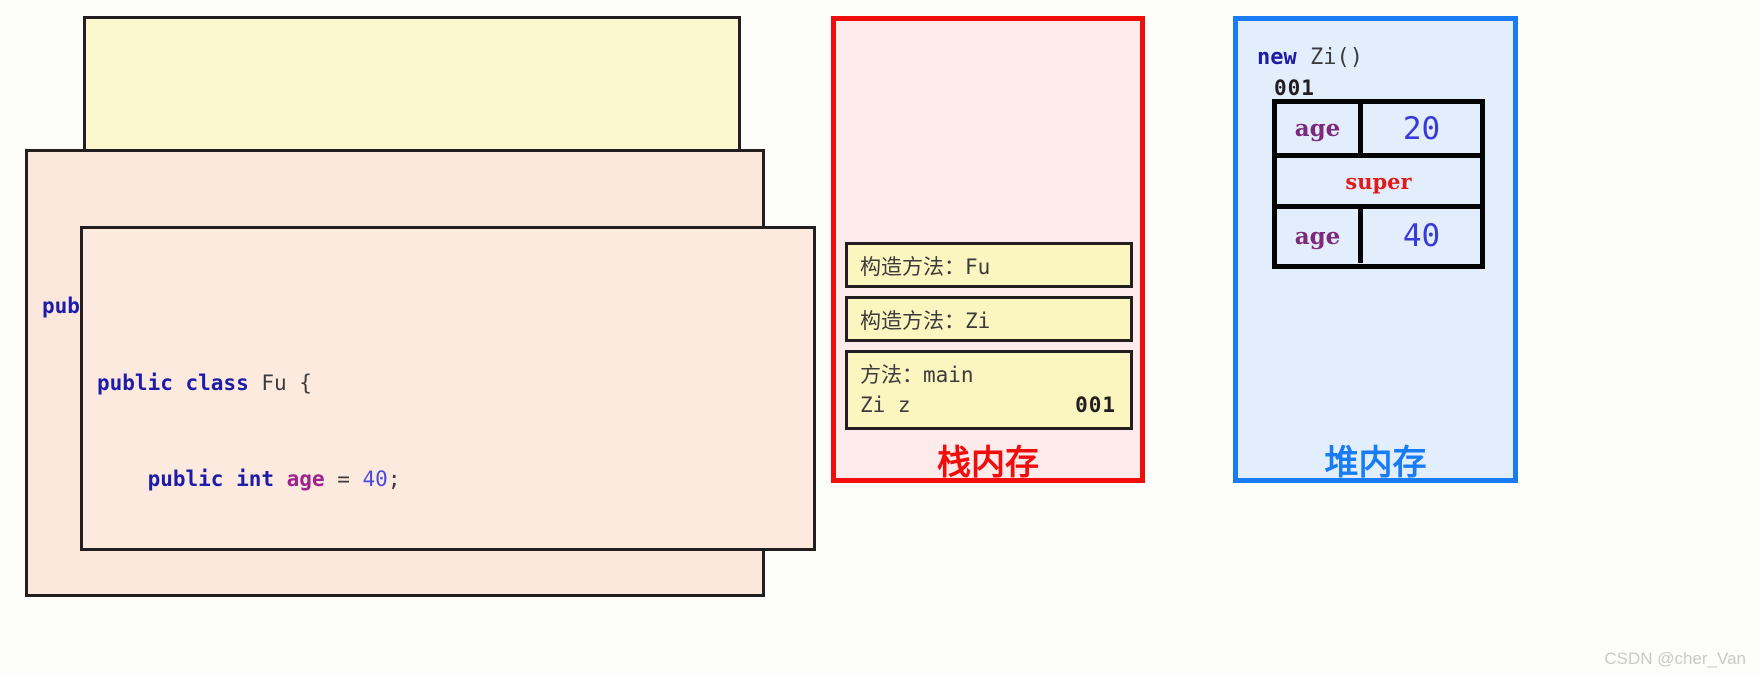 This screenshot has height=677, width=1760. What do you see at coordinates (885, 405) in the screenshot?
I see `stack-frame-variable: Zi z` at bounding box center [885, 405].